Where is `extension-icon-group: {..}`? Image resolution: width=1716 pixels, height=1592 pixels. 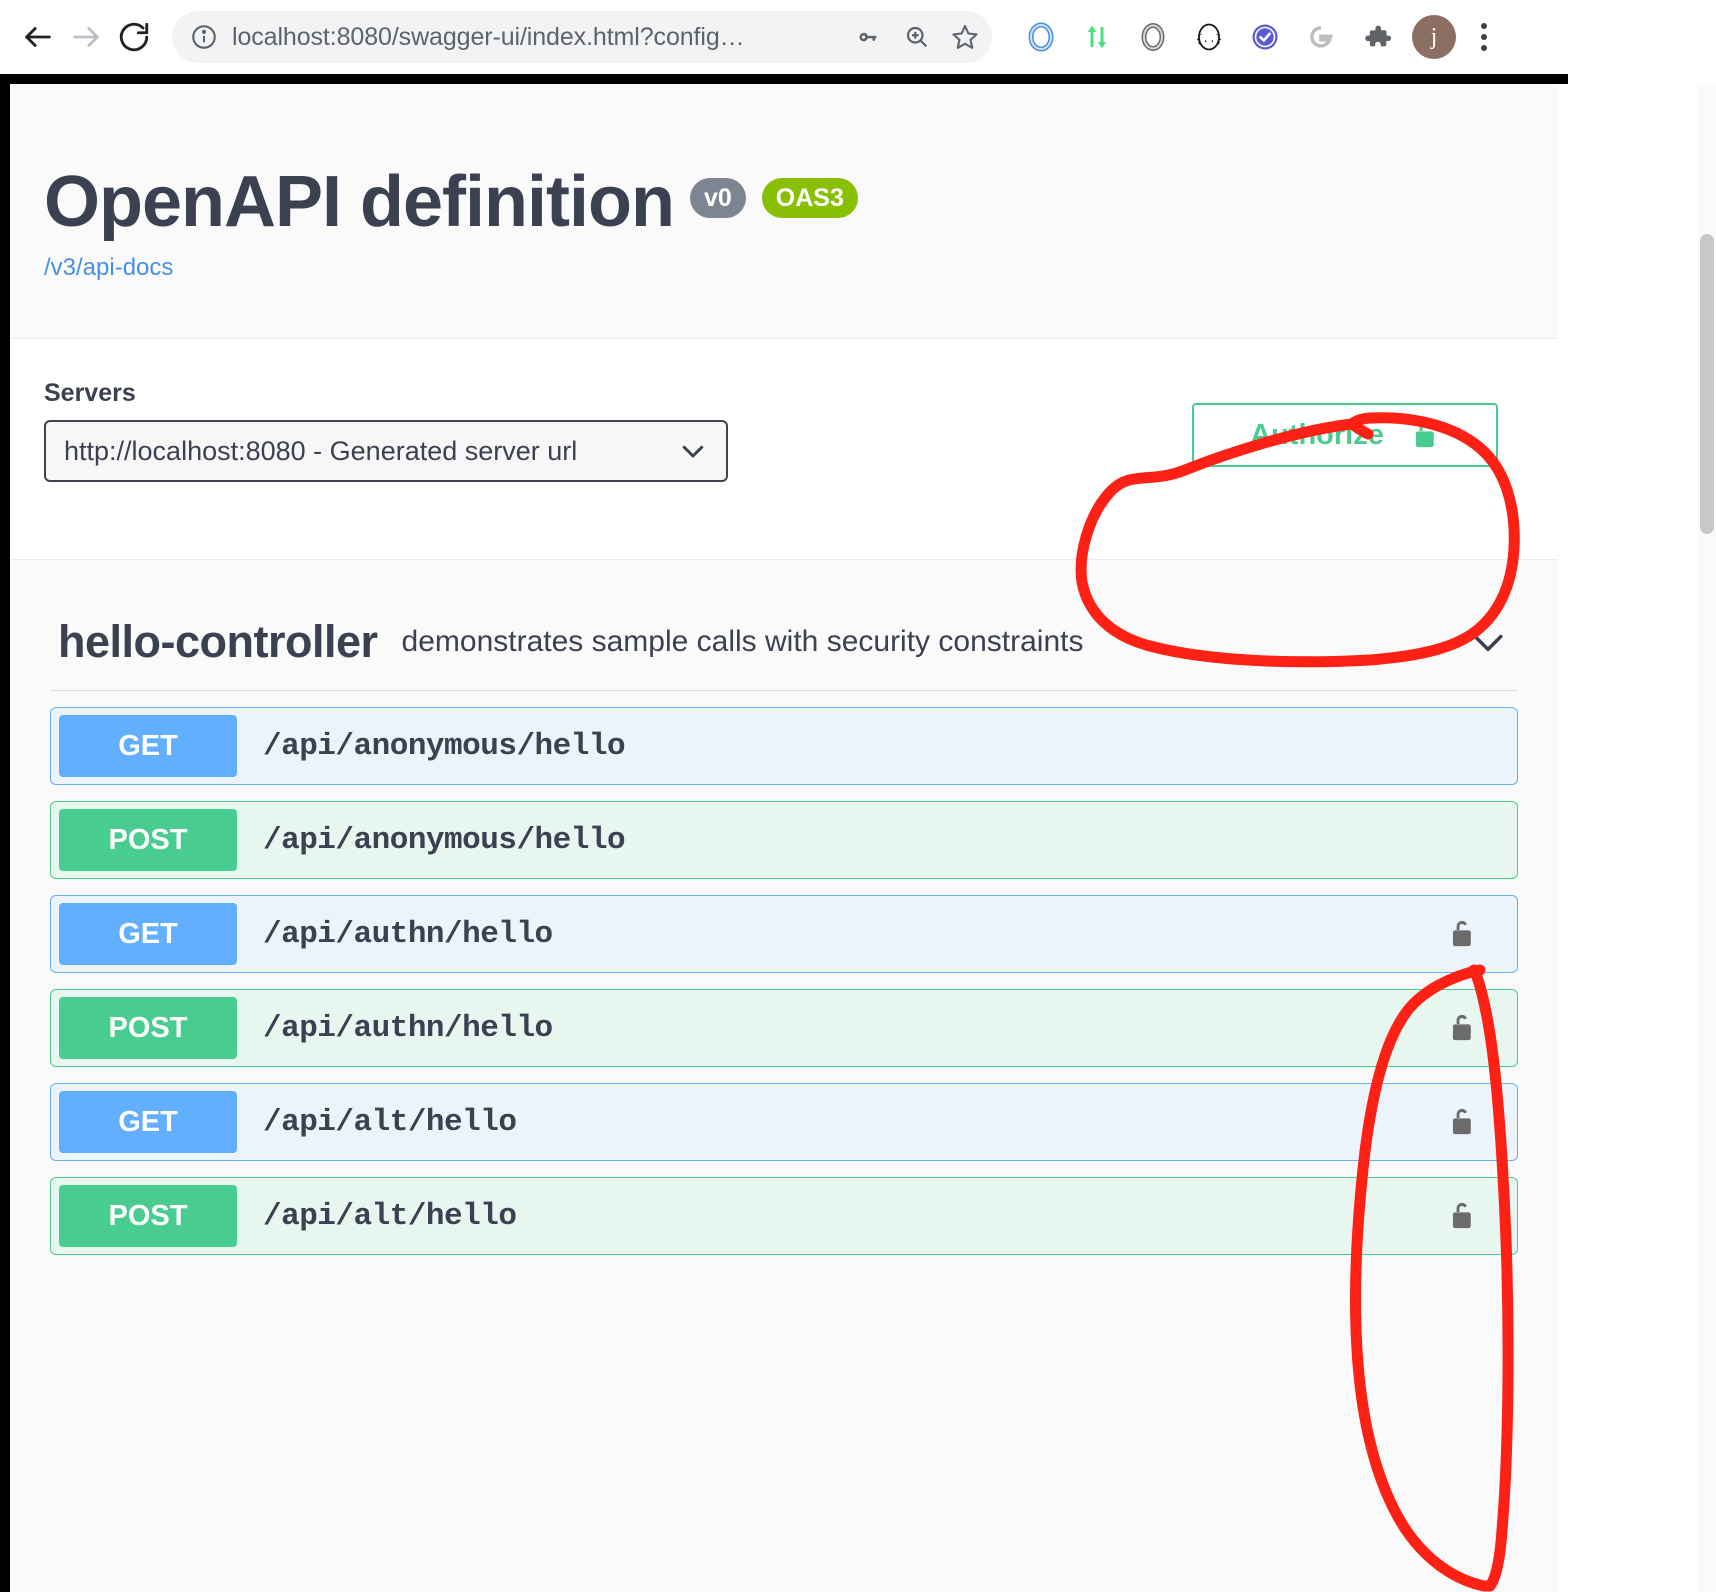
extension-icon-group: {..} is located at coordinates (1209, 37).